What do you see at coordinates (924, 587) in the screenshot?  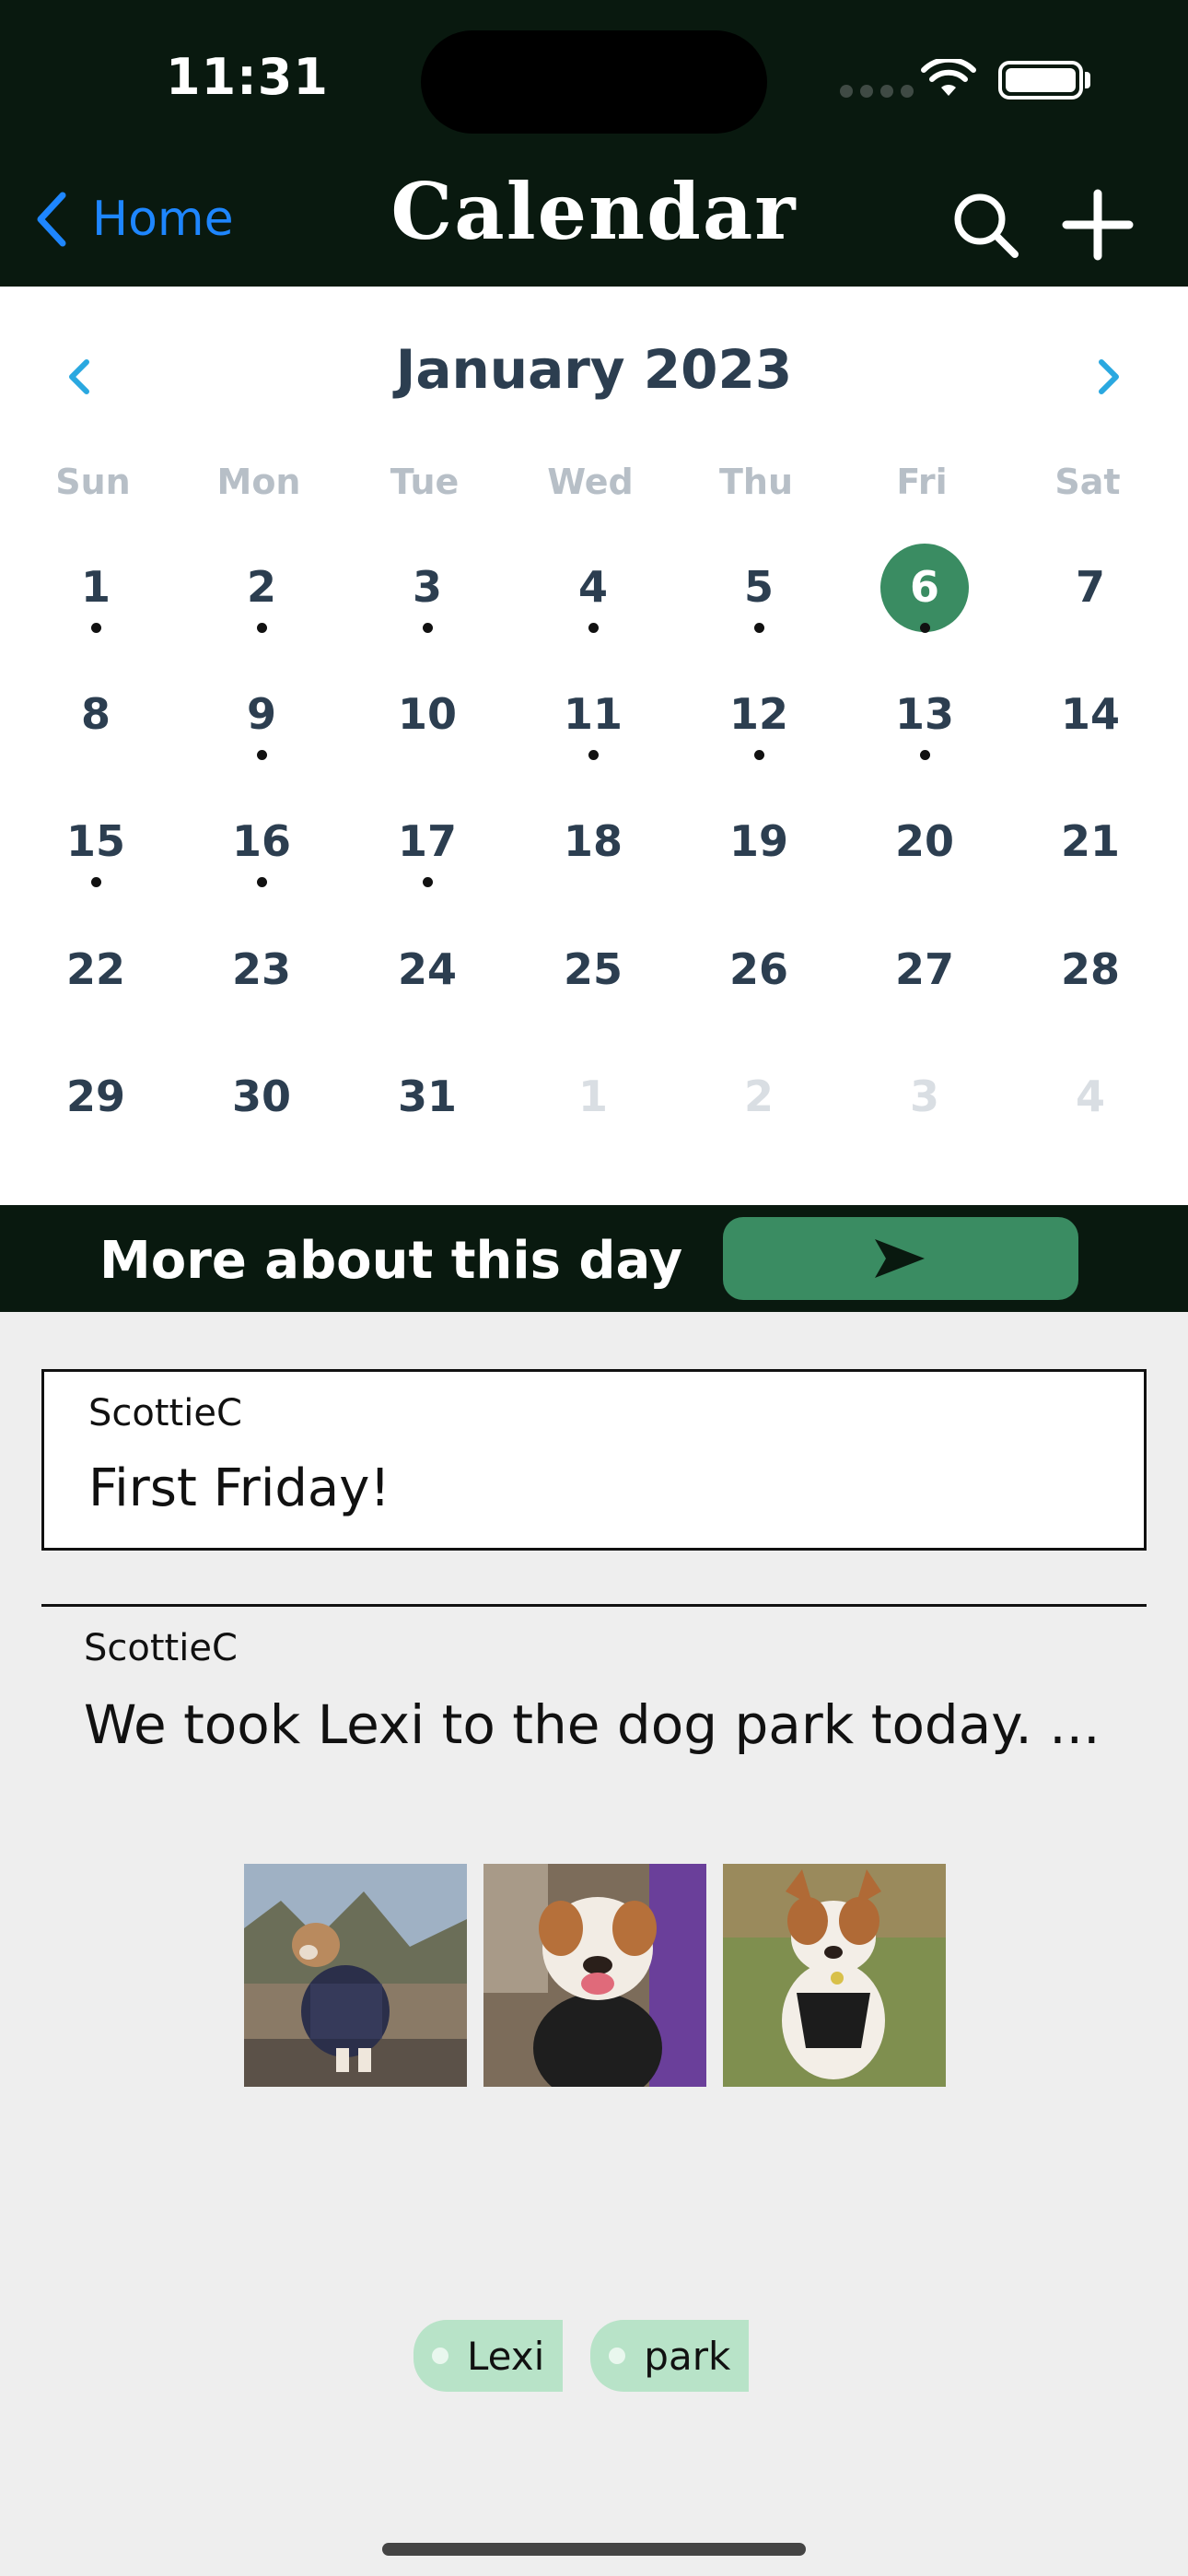 I see `day-number: 6` at bounding box center [924, 587].